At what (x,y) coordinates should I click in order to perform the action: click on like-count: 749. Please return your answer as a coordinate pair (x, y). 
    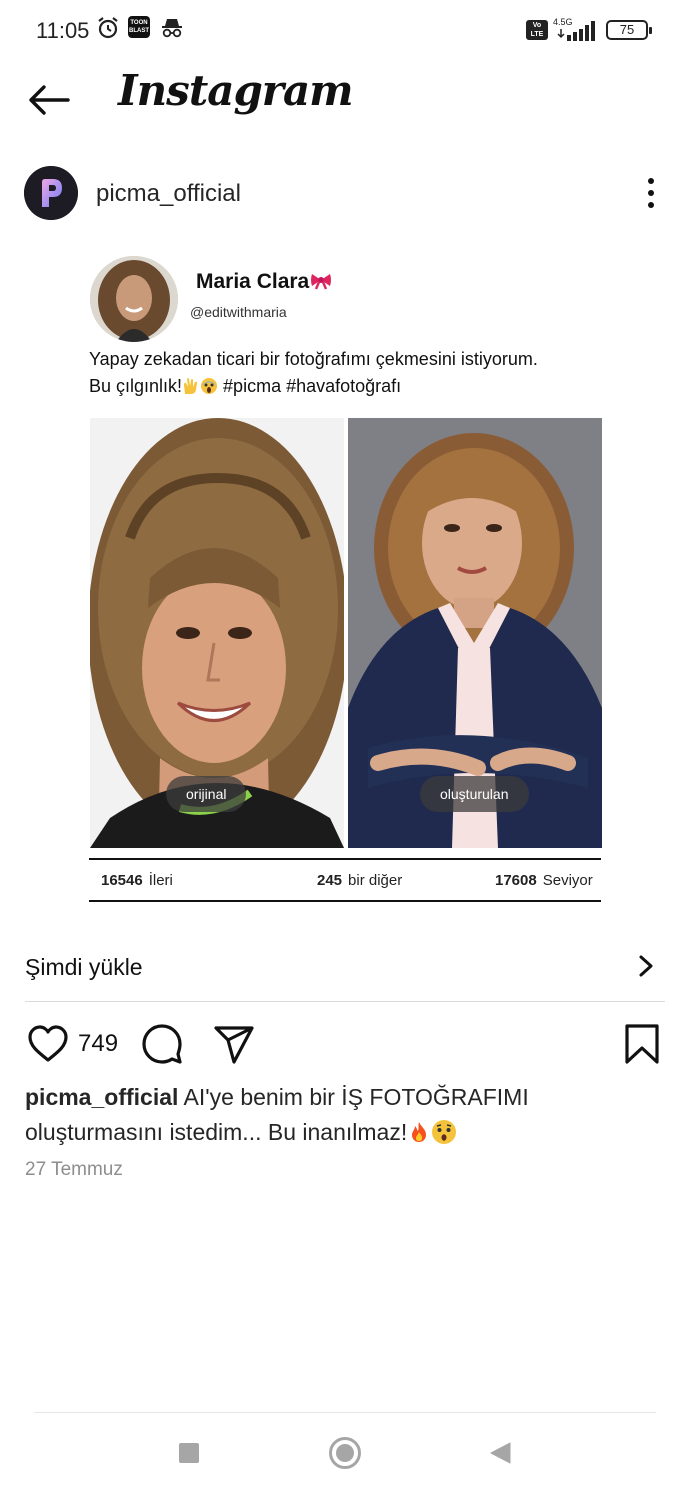
    Looking at the image, I should click on (98, 1044).